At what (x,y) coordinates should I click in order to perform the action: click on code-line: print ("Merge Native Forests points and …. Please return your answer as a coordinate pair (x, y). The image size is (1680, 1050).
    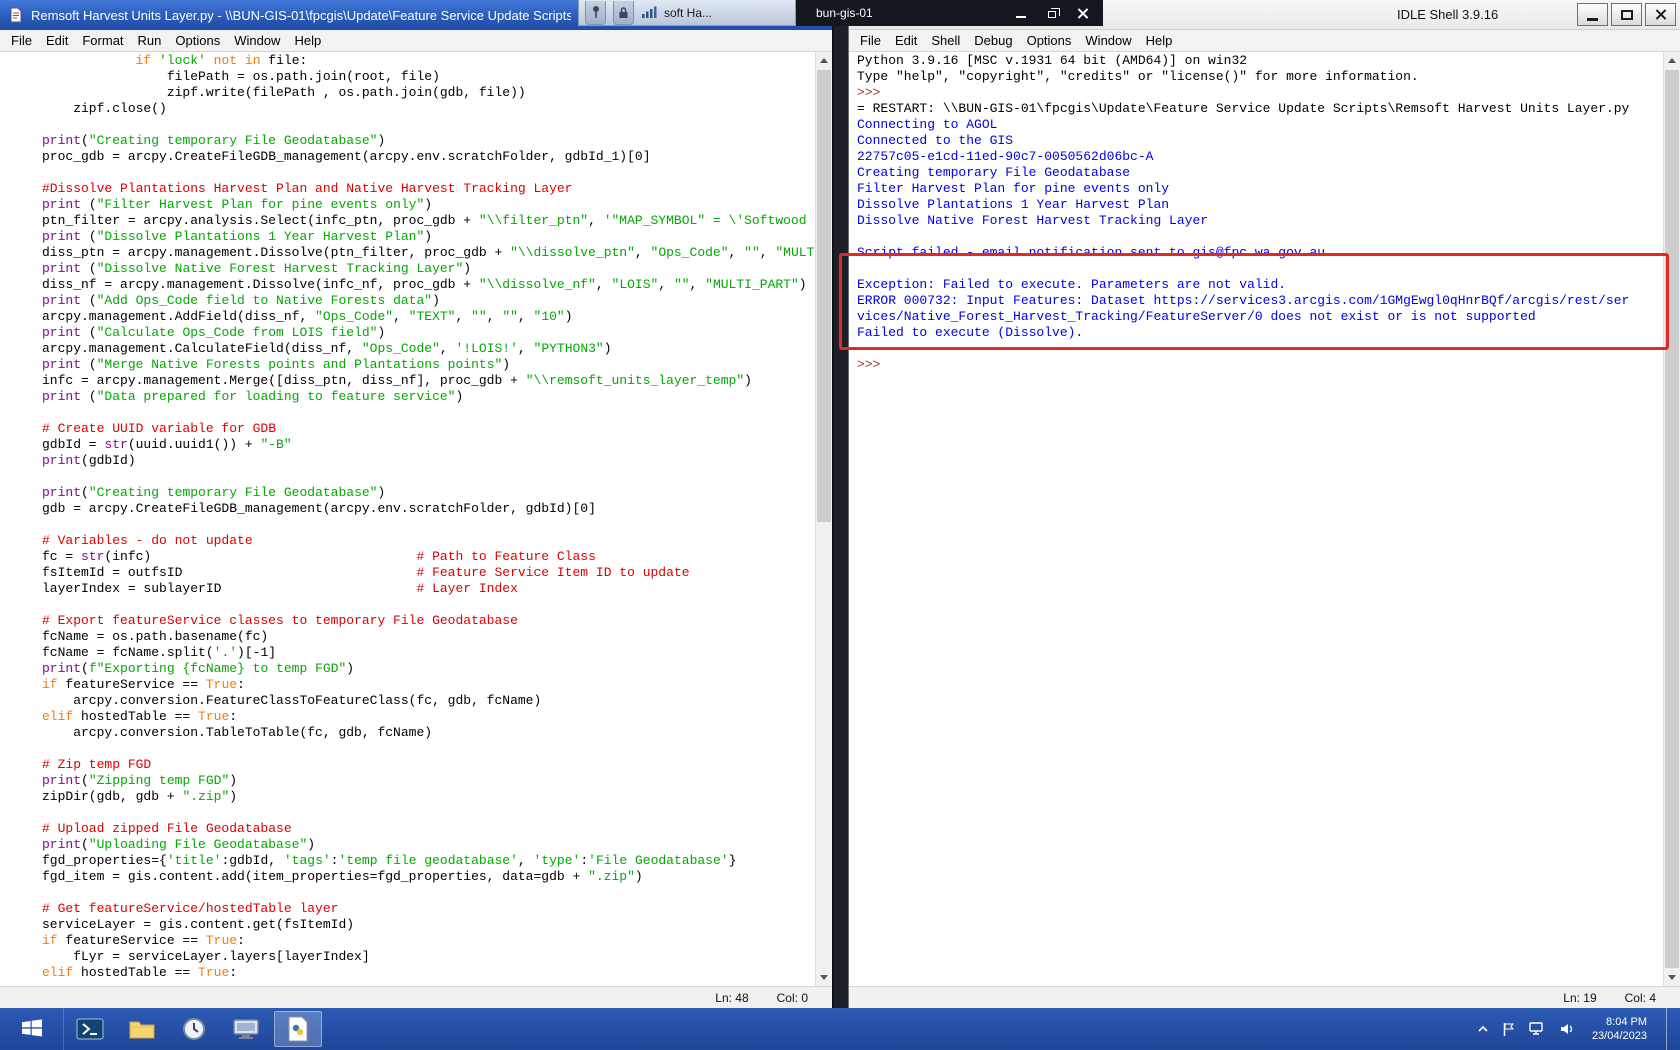
    Looking at the image, I should click on (276, 364).